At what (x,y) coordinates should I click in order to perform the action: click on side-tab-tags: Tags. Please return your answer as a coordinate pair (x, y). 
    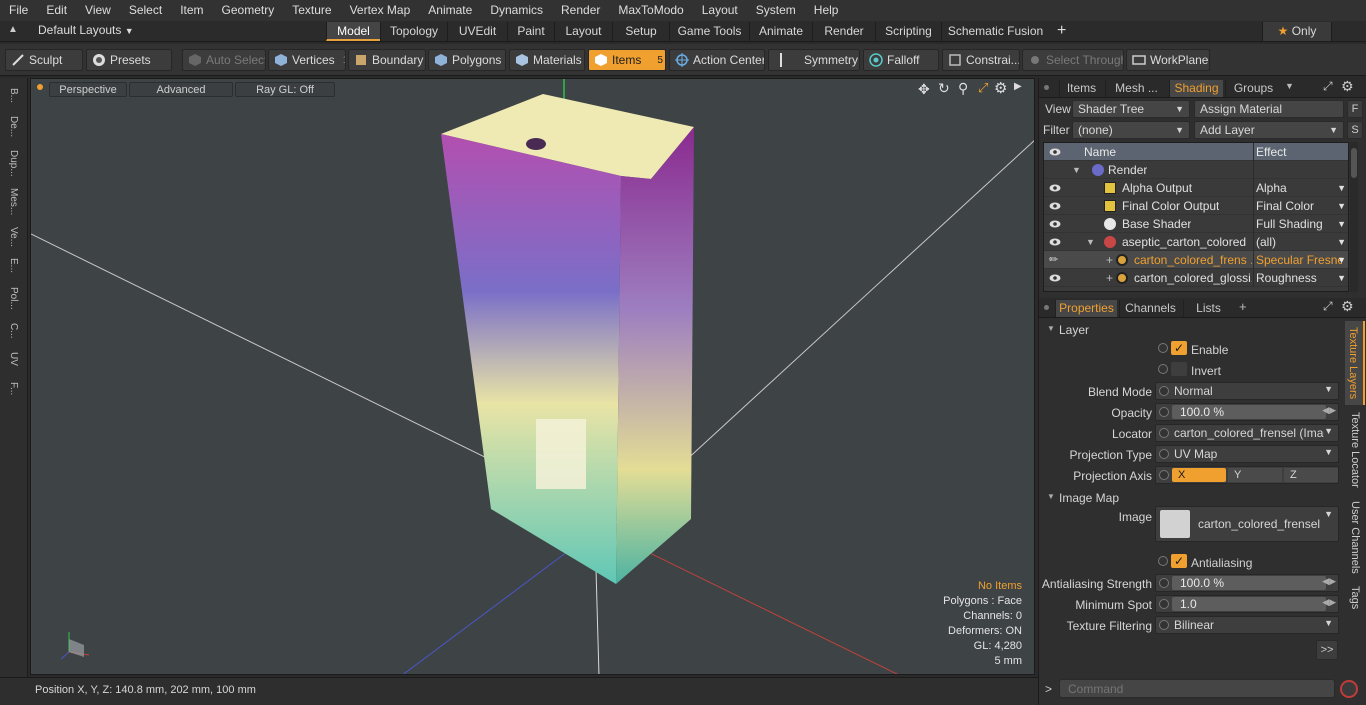
    Looking at the image, I should click on (1355, 598).